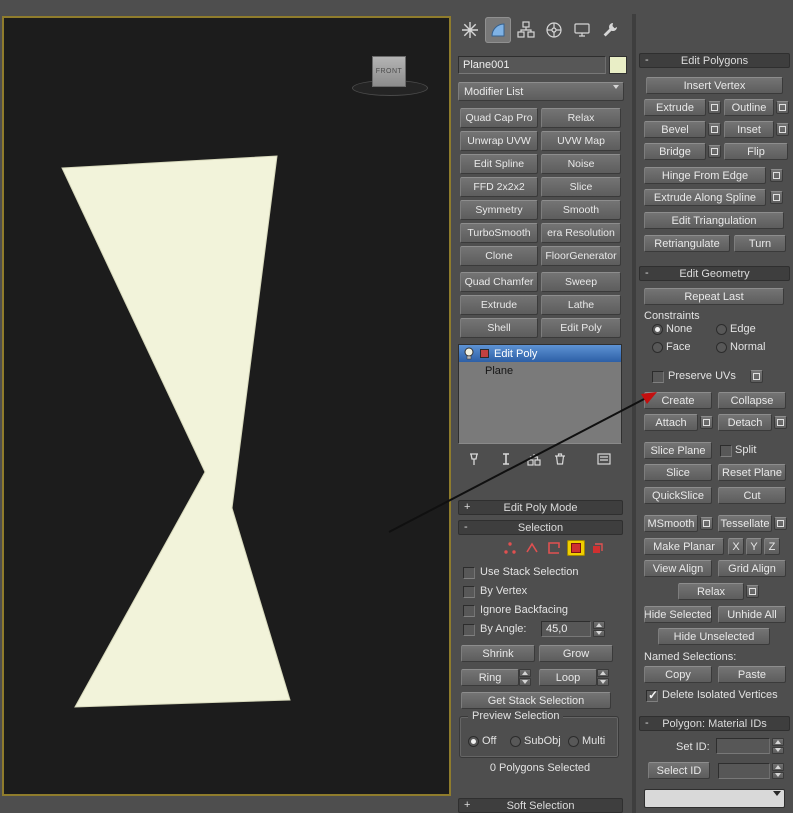  I want to click on view-cube: FRONT, so click(389, 71).